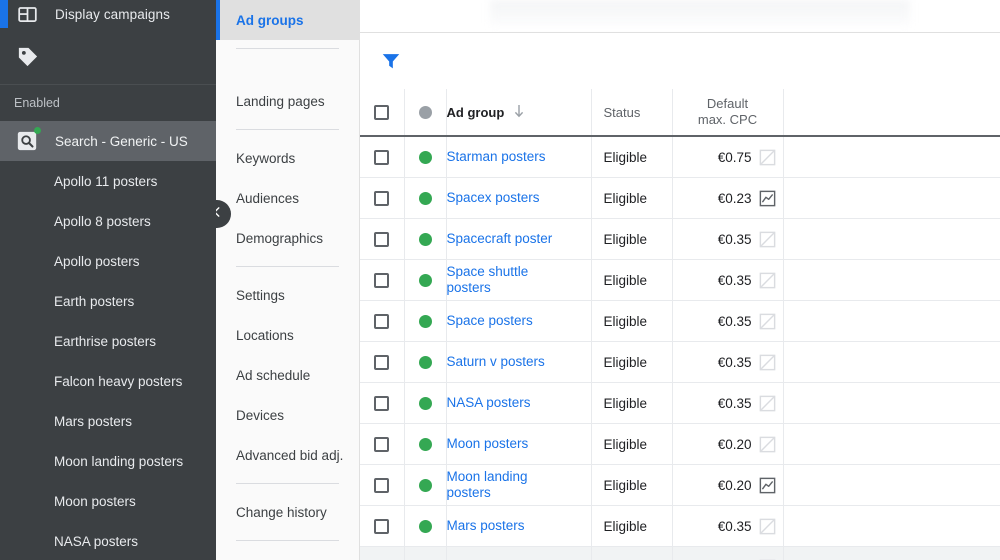 The width and height of the screenshot is (1000, 560). I want to click on nav-item-change-history: Change history, so click(287, 512).